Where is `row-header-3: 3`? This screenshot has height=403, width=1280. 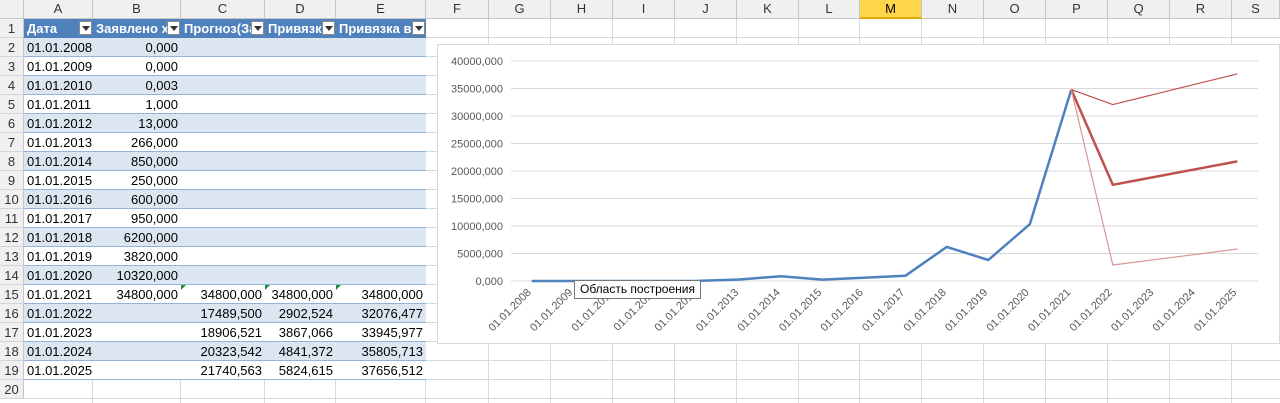
row-header-3: 3 is located at coordinates (12, 66).